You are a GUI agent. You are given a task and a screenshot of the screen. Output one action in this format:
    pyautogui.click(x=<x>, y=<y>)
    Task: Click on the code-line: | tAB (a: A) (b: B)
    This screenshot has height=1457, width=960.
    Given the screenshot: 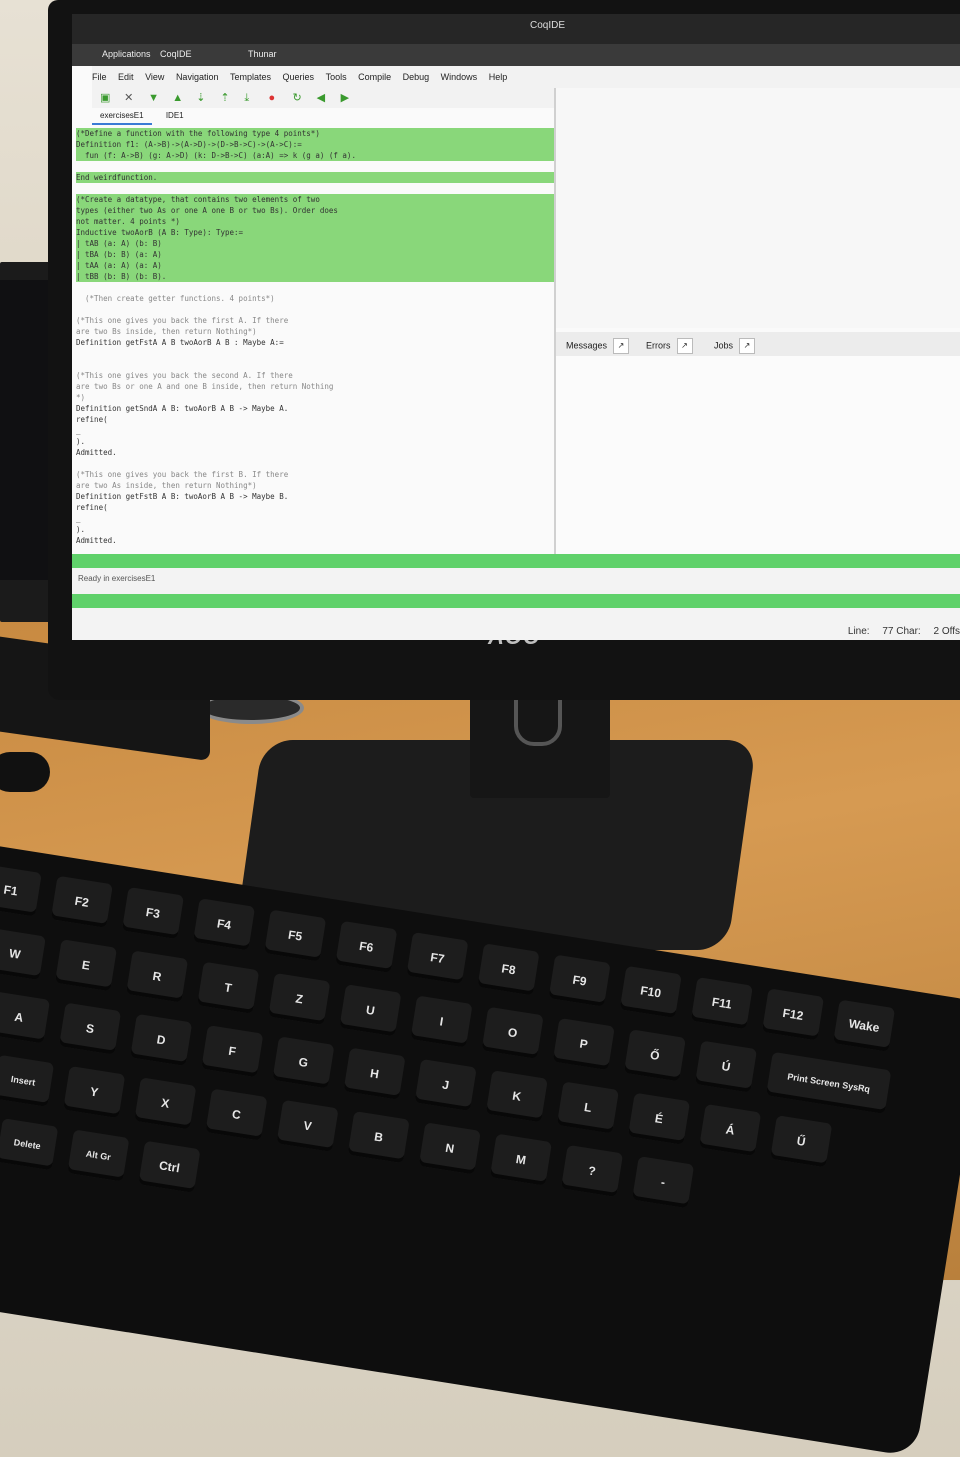 What is the action you would take?
    pyautogui.click(x=315, y=243)
    